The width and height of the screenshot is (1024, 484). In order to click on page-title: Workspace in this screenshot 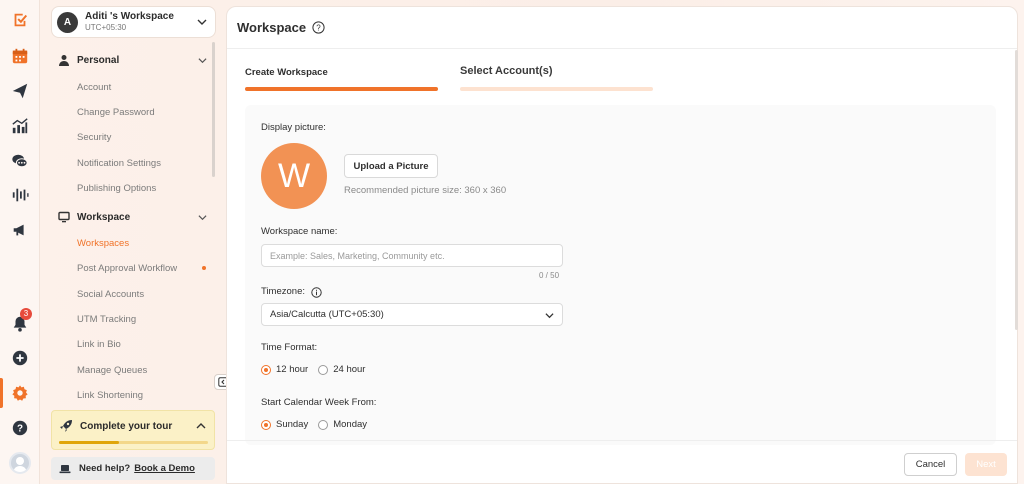, I will do `click(272, 27)`.